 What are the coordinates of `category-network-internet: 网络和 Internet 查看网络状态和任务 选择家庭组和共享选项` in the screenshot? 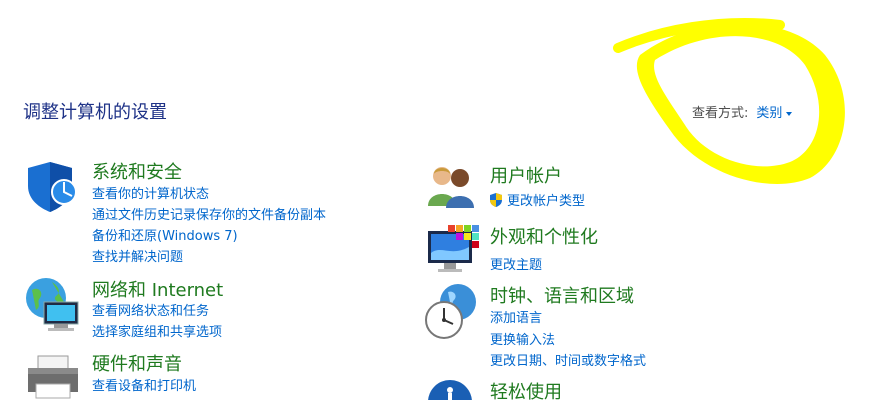 It's located at (204, 311).